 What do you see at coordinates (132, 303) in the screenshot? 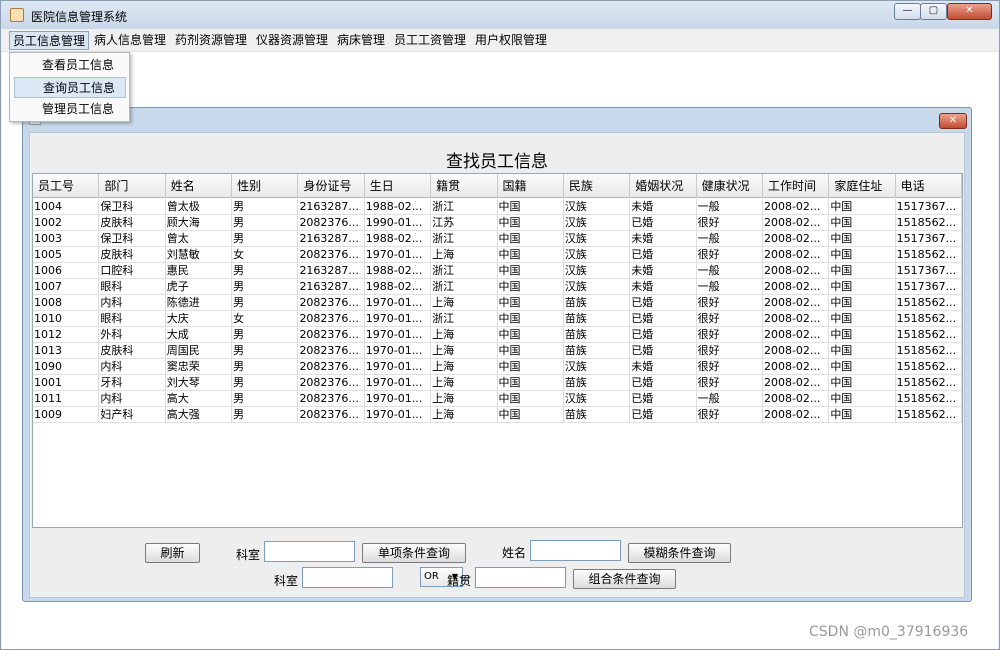
I see `table-cell: 内科` at bounding box center [132, 303].